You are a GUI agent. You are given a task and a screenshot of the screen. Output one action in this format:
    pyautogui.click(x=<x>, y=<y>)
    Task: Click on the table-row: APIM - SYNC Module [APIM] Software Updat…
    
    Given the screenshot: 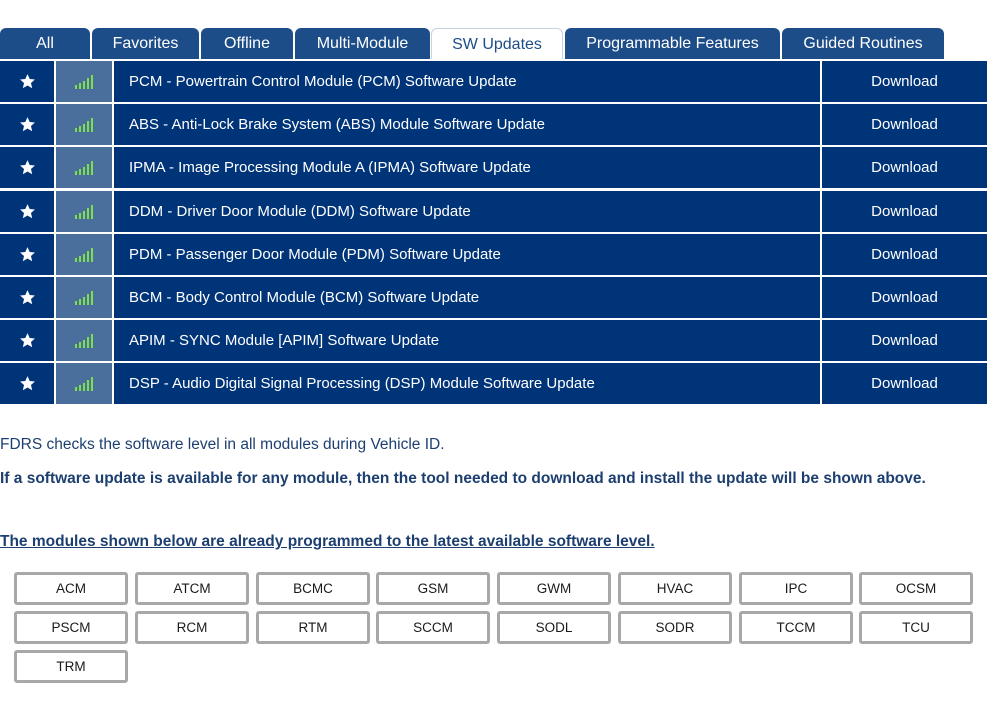 What is the action you would take?
    pyautogui.click(x=493, y=340)
    